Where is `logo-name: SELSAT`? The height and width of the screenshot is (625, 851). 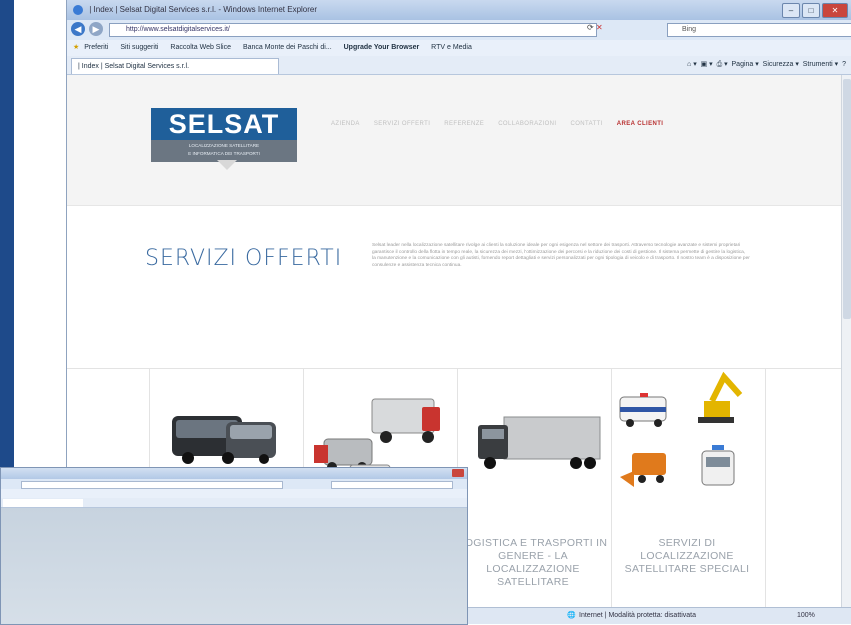 logo-name: SELSAT is located at coordinates (224, 124).